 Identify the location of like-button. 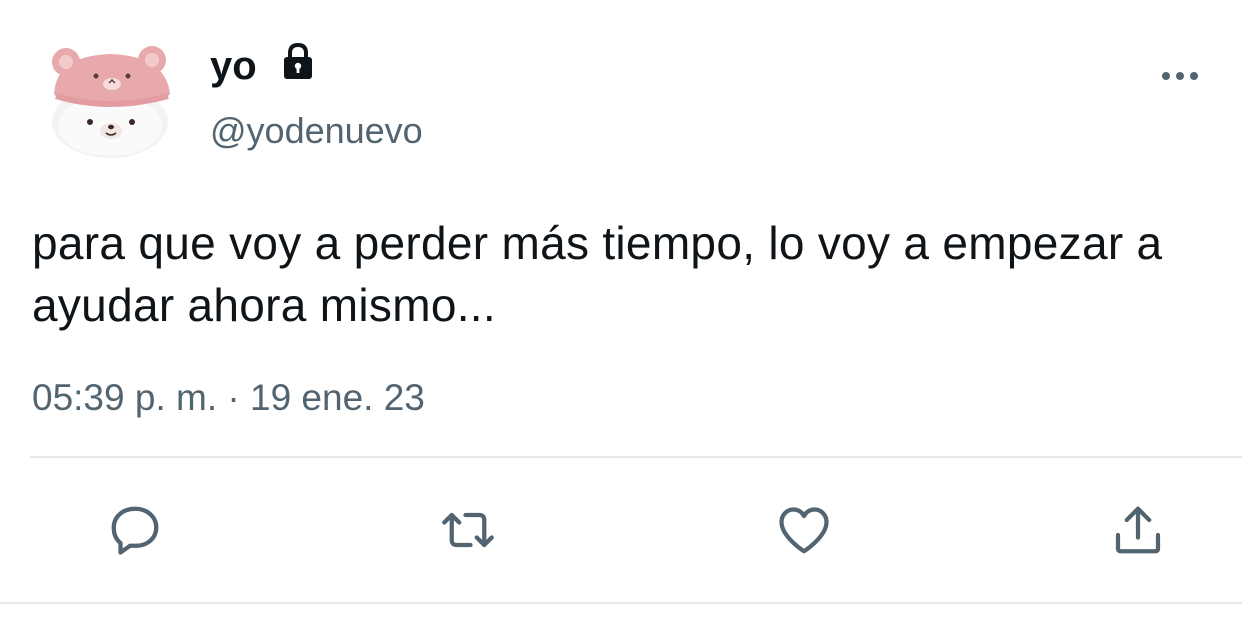
(804, 530).